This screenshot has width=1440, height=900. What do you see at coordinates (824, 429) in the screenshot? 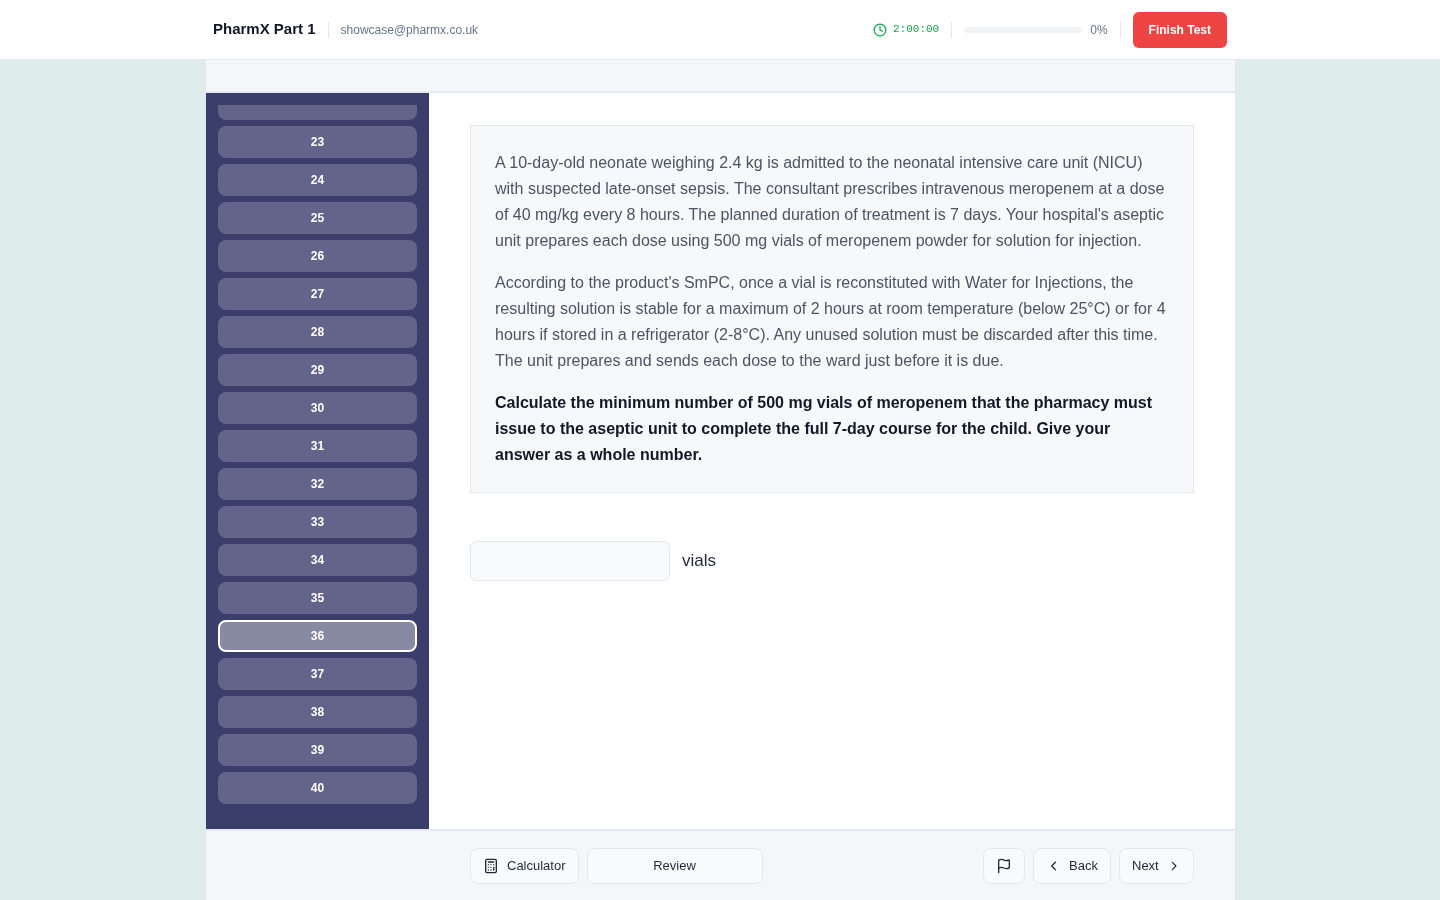
I see `question-instruction: Calculate the minimum number of 500 mg vials of meropenem that the pharmacy must issue to the aseptic unit to complete the full 7-day course for the child. Give your answer as a whole number.` at bounding box center [824, 429].